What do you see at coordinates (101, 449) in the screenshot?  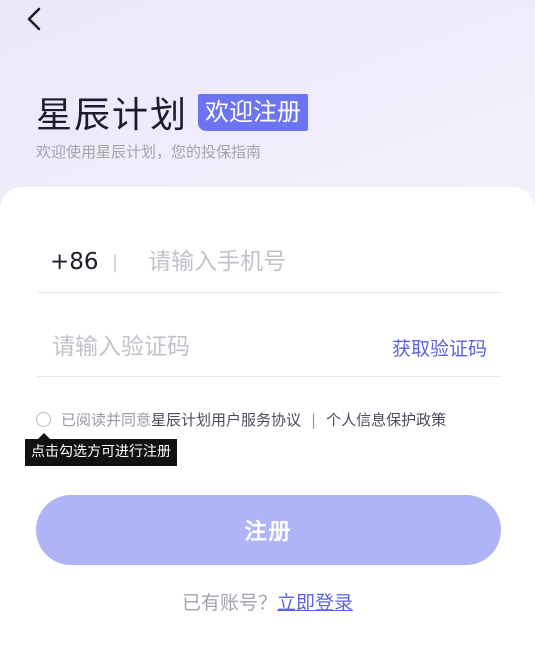 I see `agreement-tooltip: 点击勾选方可进行注册` at bounding box center [101, 449].